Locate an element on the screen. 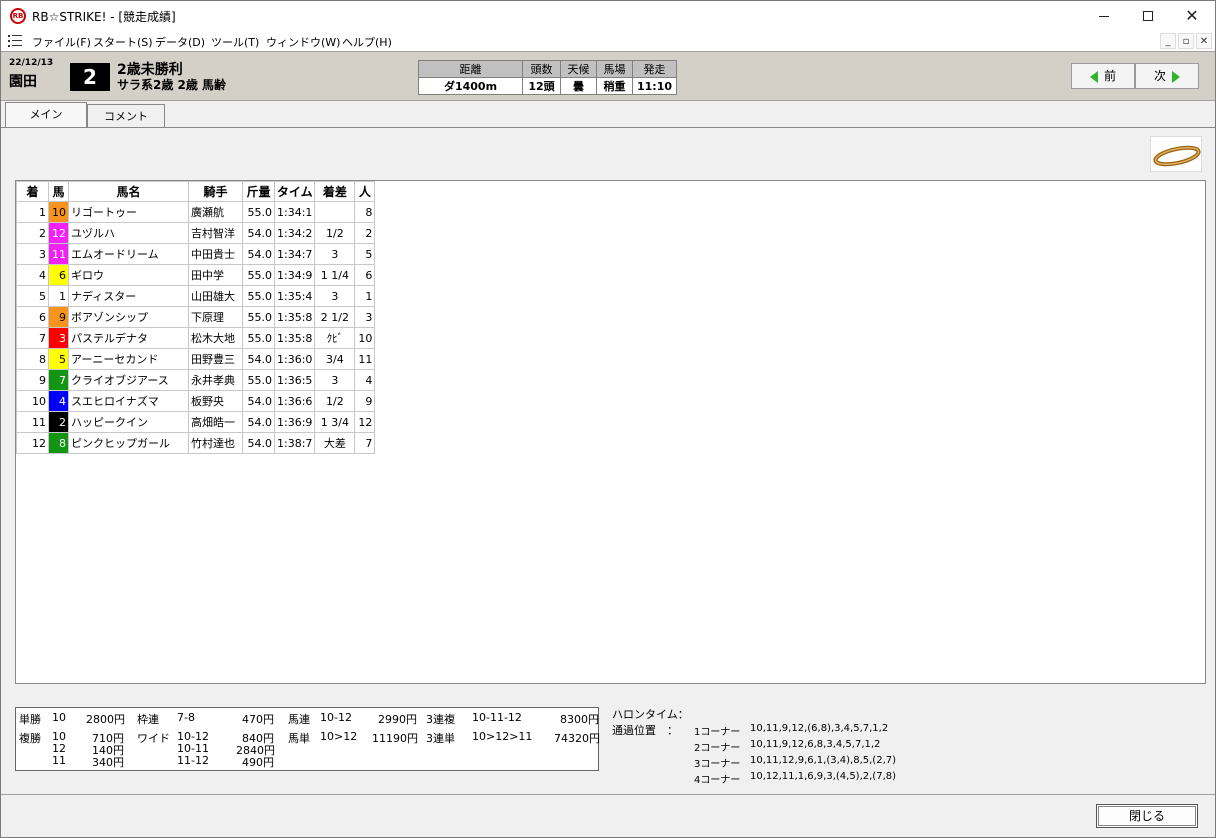 This screenshot has width=1216, height=838. tab-main: メイン is located at coordinates (46, 115).